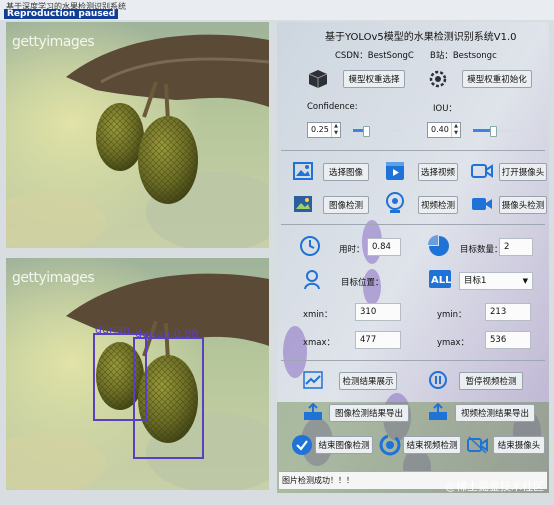 The width and height of the screenshot is (554, 505). Describe the element at coordinates (312, 280) in the screenshot. I see `location-pin-icon` at that location.